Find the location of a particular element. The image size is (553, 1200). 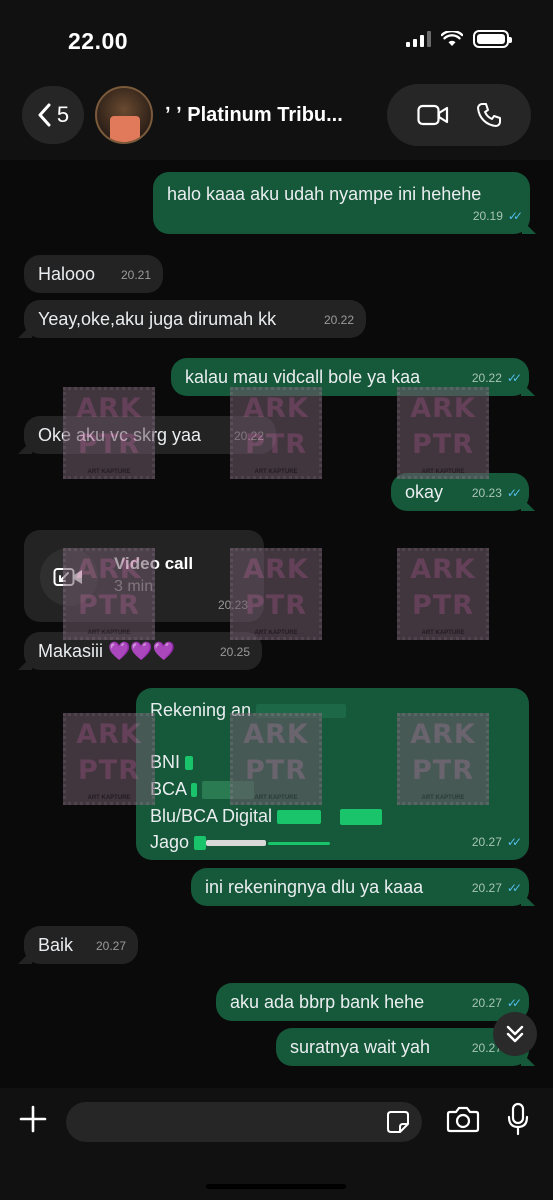

wifi-icon is located at coordinates (452, 38).